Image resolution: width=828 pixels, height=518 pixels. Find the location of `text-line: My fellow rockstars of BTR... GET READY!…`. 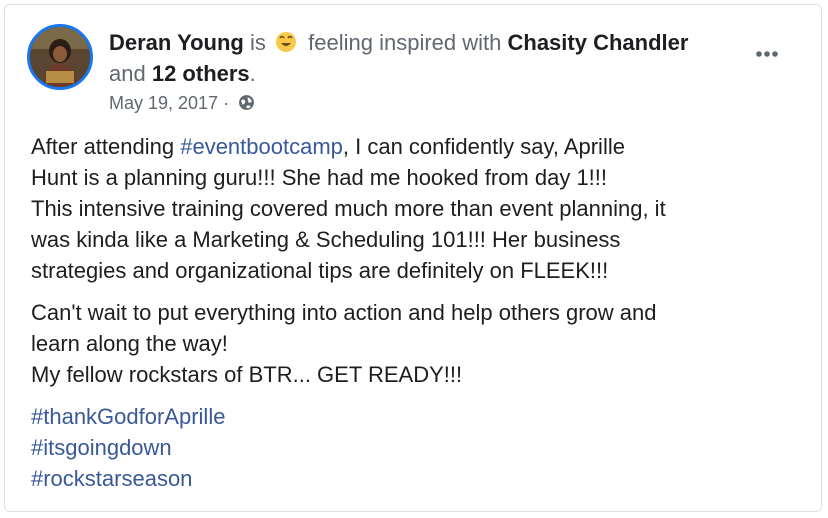

text-line: My fellow rockstars of BTR... GET READY!… is located at coordinates (247, 374).